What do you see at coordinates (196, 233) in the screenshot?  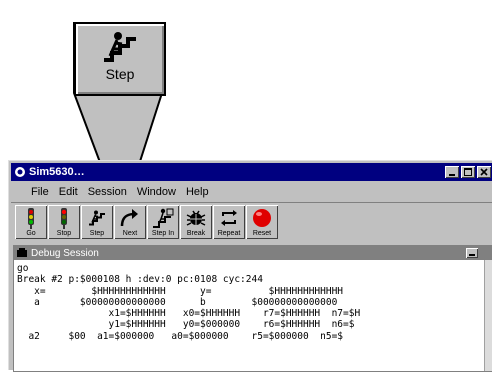 I see `break-label: Break` at bounding box center [196, 233].